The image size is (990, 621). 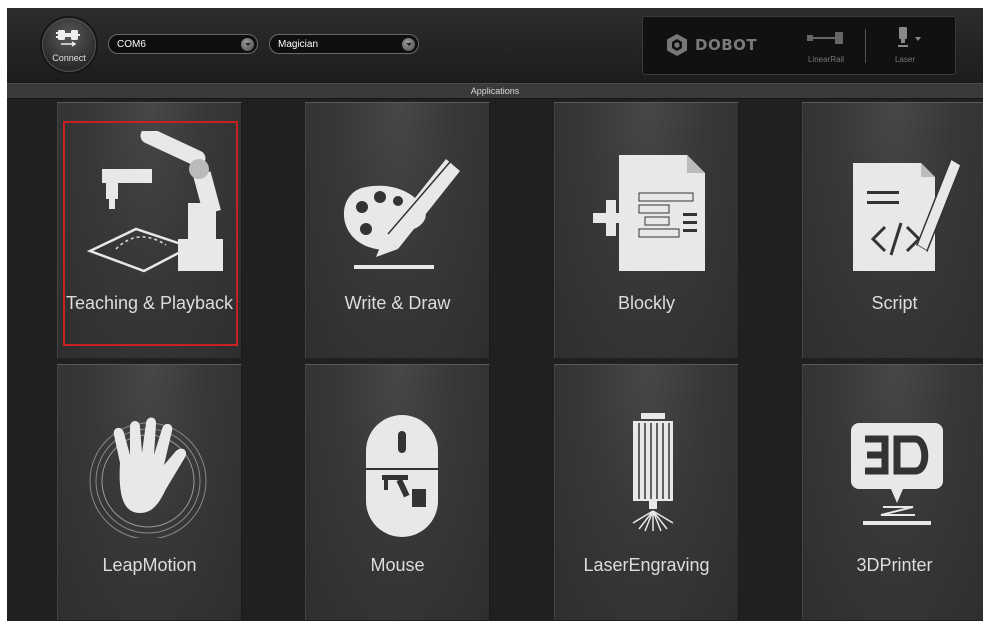 What do you see at coordinates (397, 565) in the screenshot?
I see `app-label: Mouse` at bounding box center [397, 565].